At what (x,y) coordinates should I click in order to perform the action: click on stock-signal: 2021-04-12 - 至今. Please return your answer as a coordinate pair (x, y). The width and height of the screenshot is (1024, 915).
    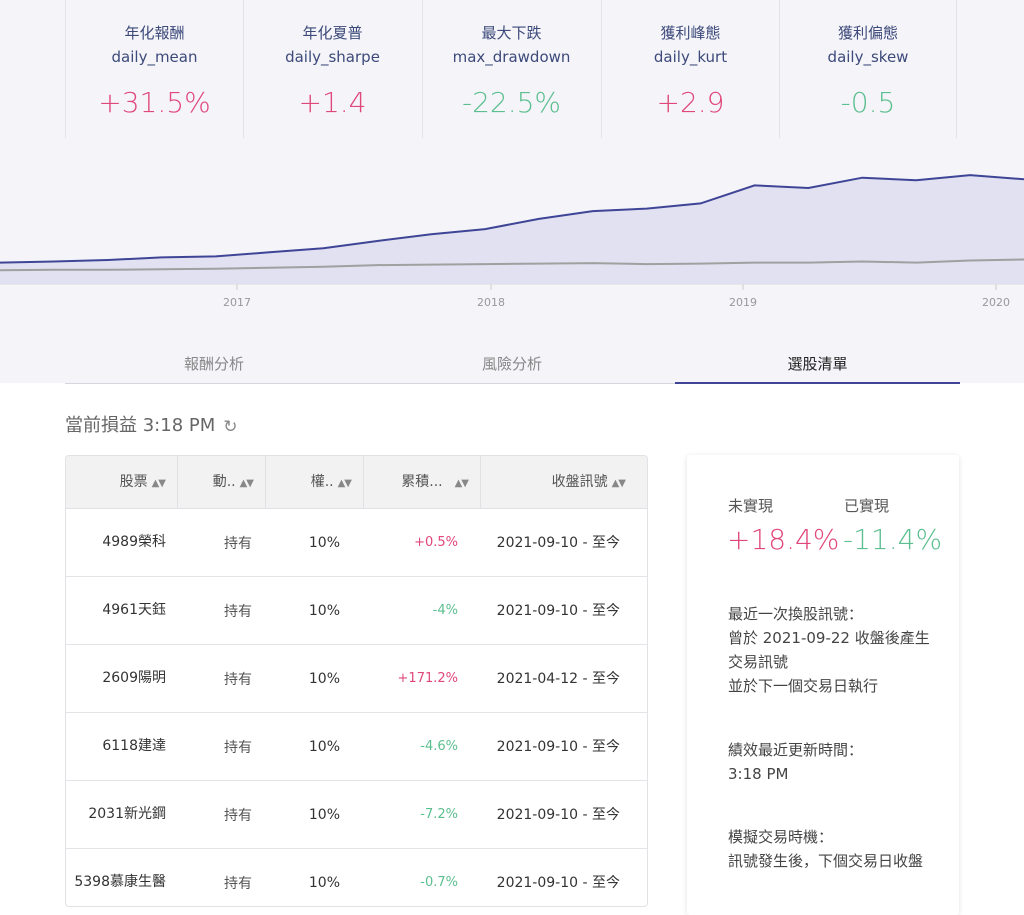
    Looking at the image, I should click on (558, 678).